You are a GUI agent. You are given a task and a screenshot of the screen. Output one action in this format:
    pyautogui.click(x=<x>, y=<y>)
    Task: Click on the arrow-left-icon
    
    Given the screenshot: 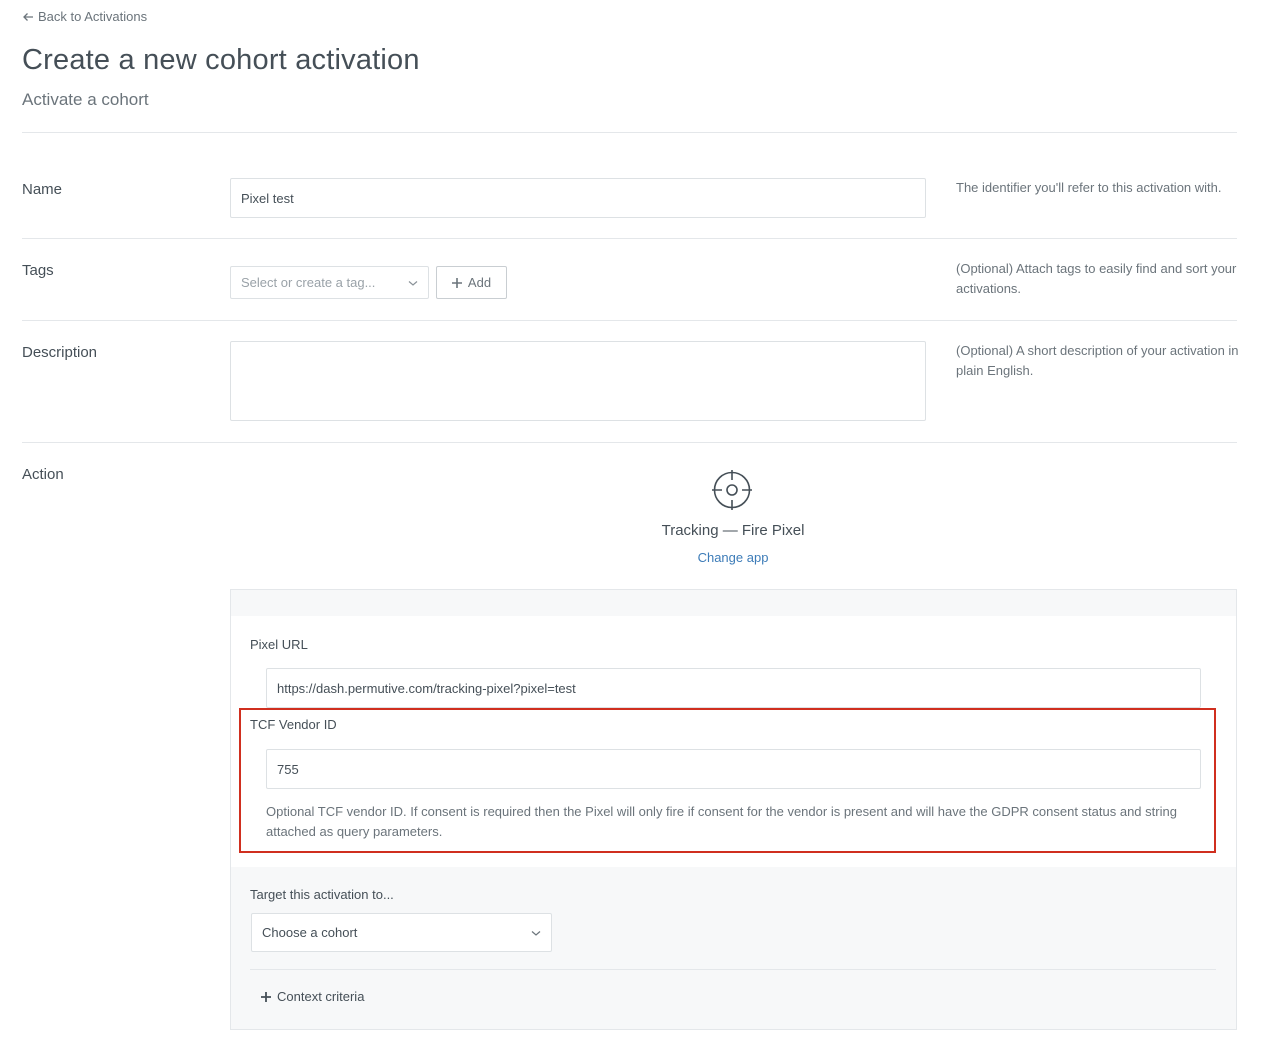 What is the action you would take?
    pyautogui.click(x=28, y=16)
    